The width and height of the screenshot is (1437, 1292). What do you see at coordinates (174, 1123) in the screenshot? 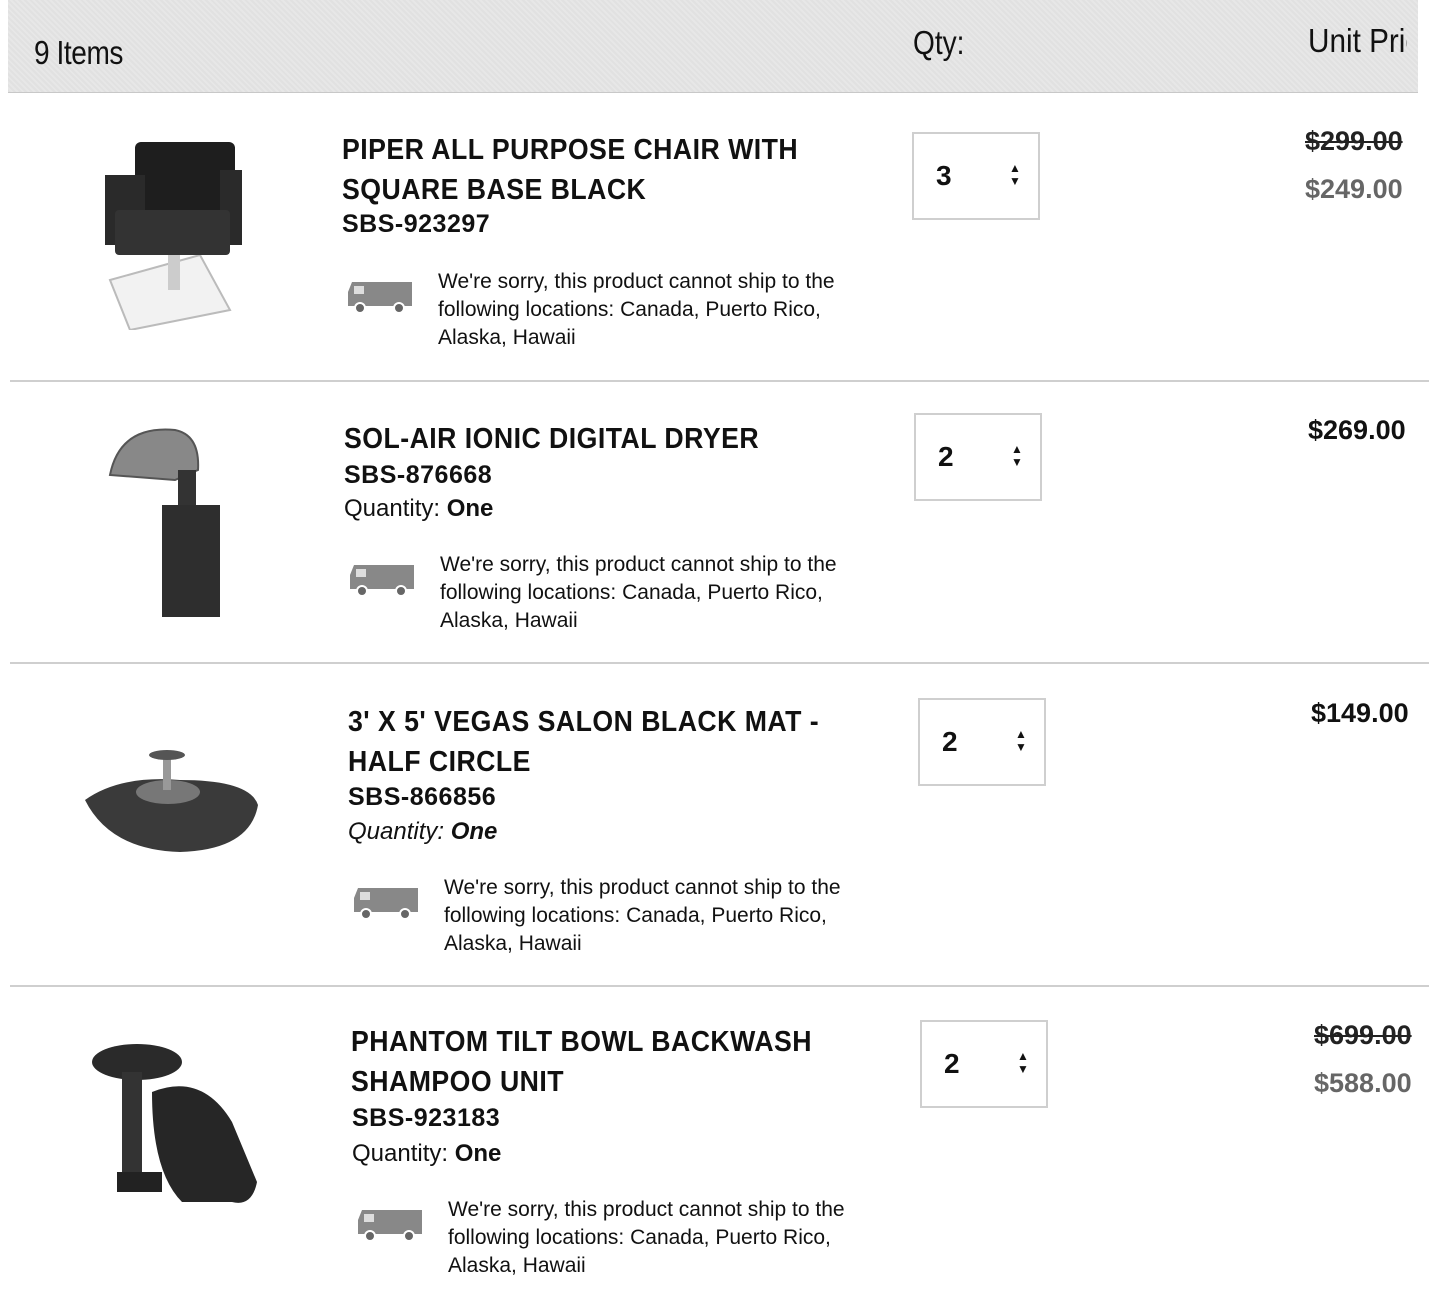
I see `backwash-unit-icon` at bounding box center [174, 1123].